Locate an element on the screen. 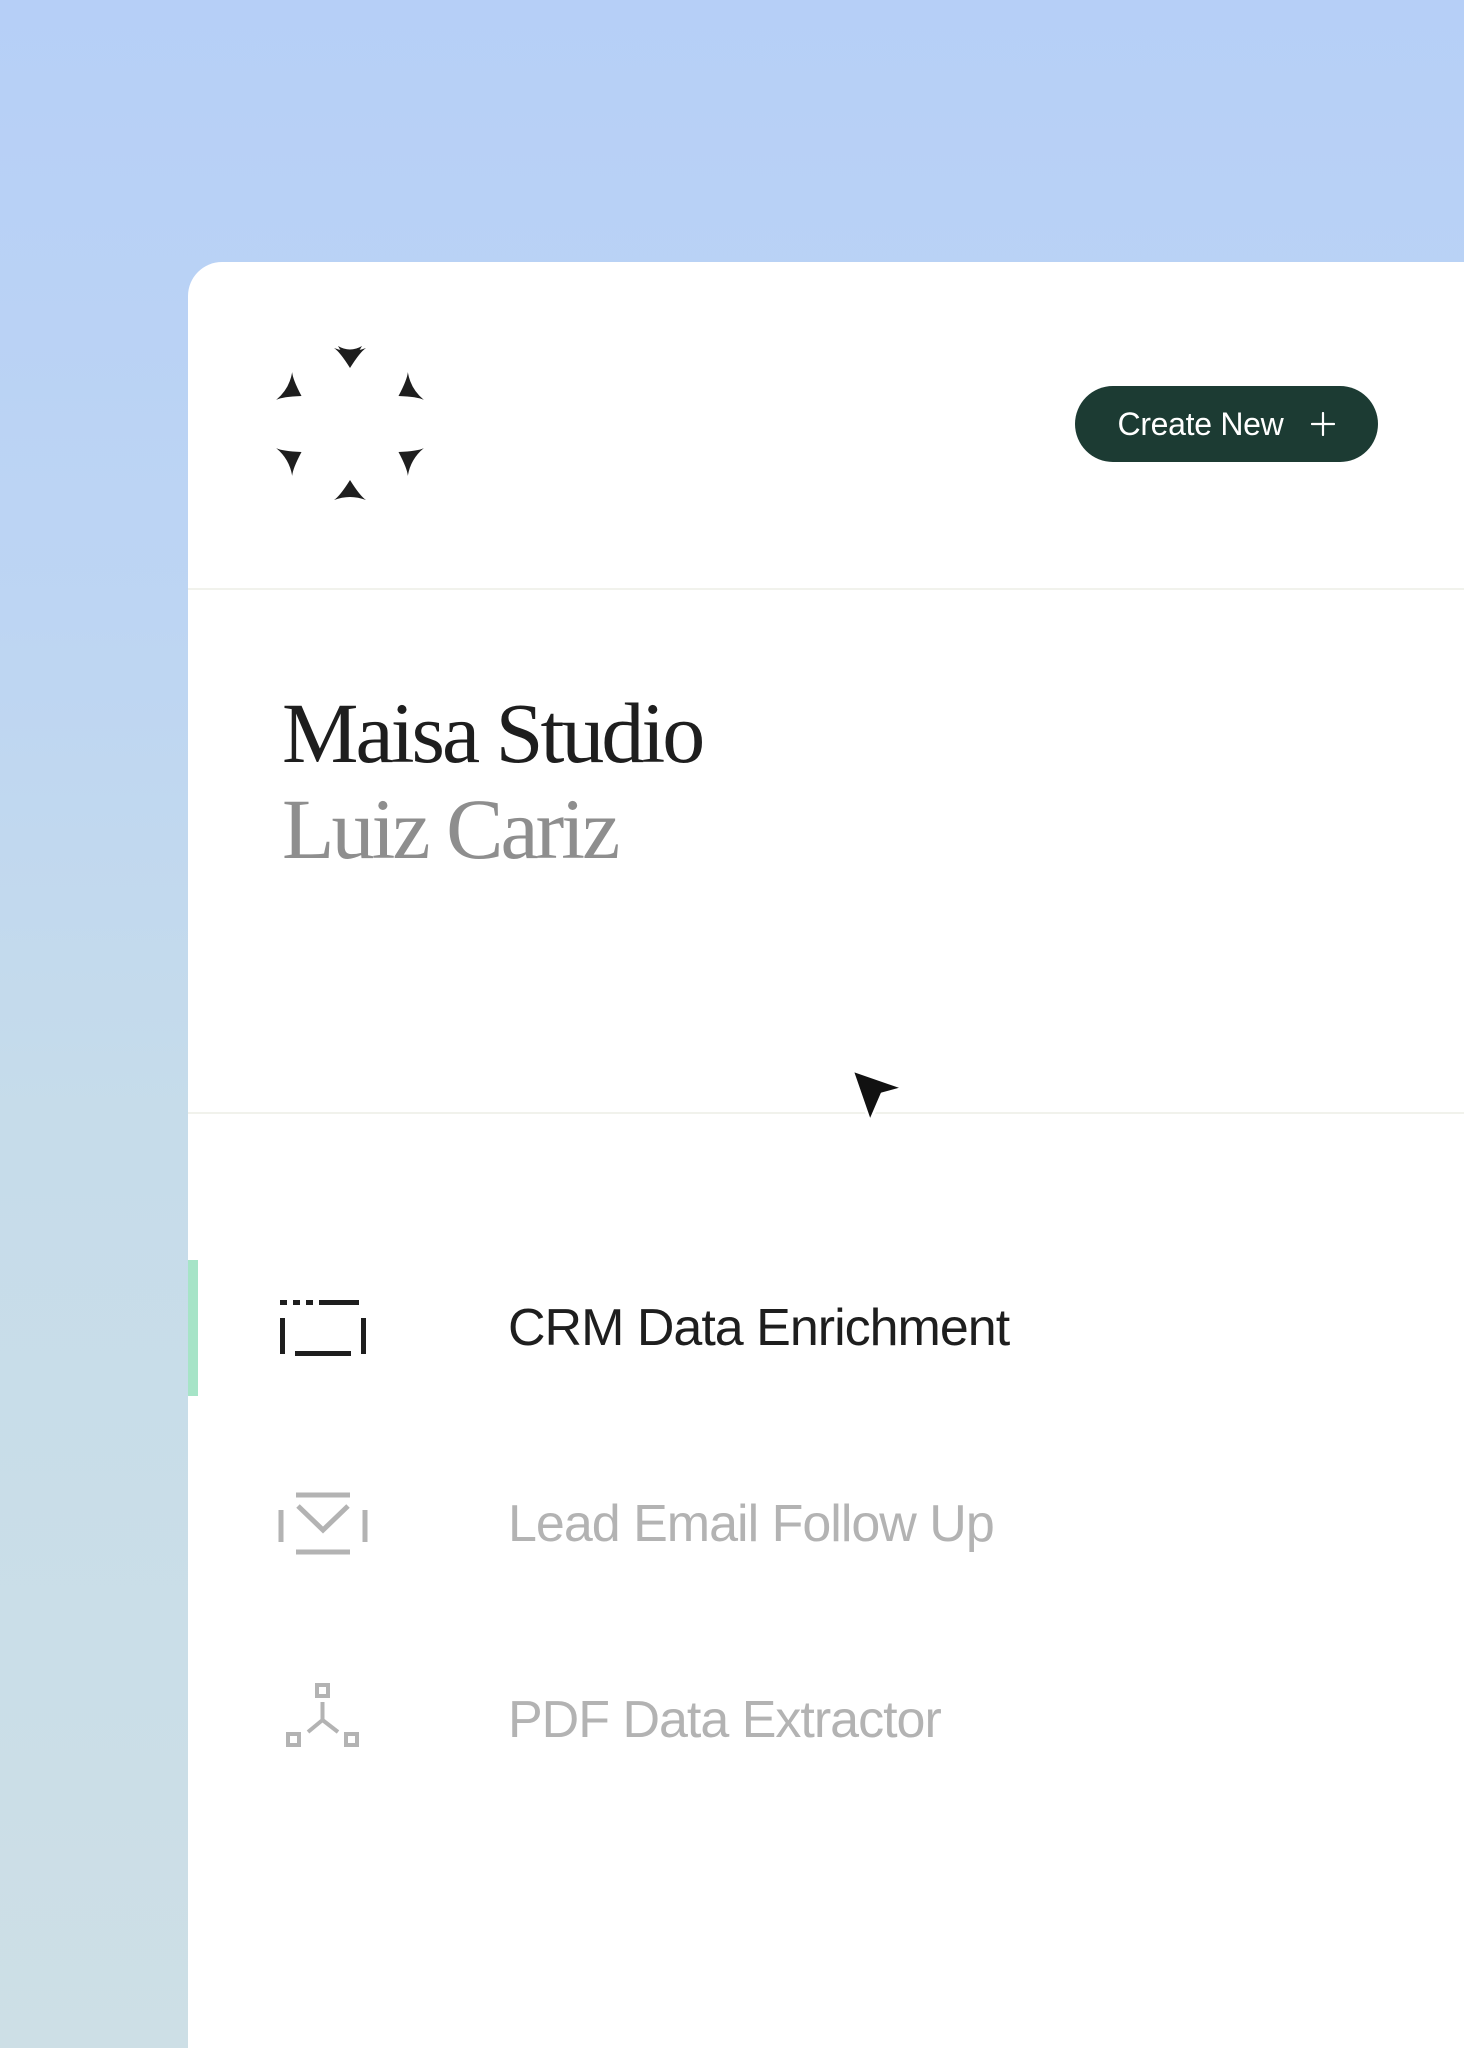 Image resolution: width=1464 pixels, height=2048 pixels. workspace-name: Maisa Studio is located at coordinates (493, 733).